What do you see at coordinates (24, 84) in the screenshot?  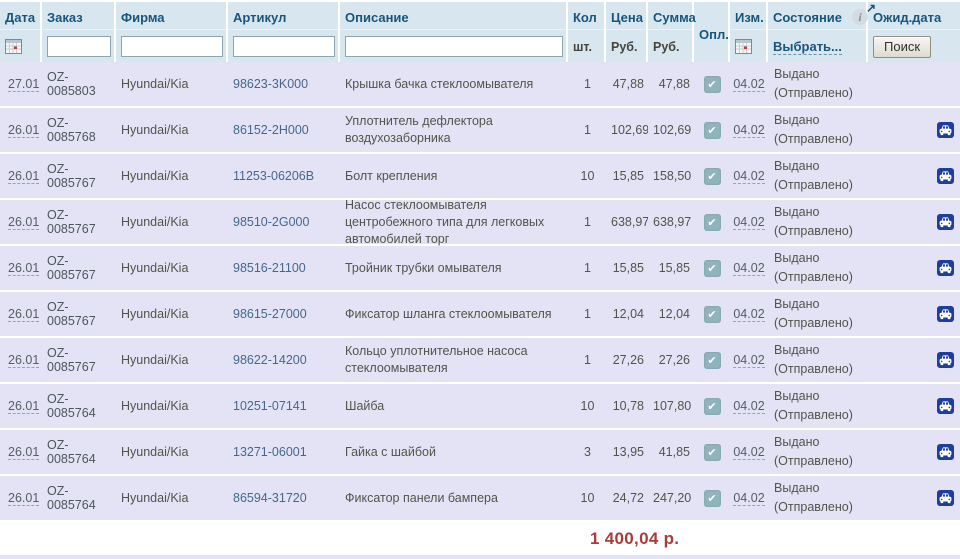 I see `row-date-link: 27.01` at bounding box center [24, 84].